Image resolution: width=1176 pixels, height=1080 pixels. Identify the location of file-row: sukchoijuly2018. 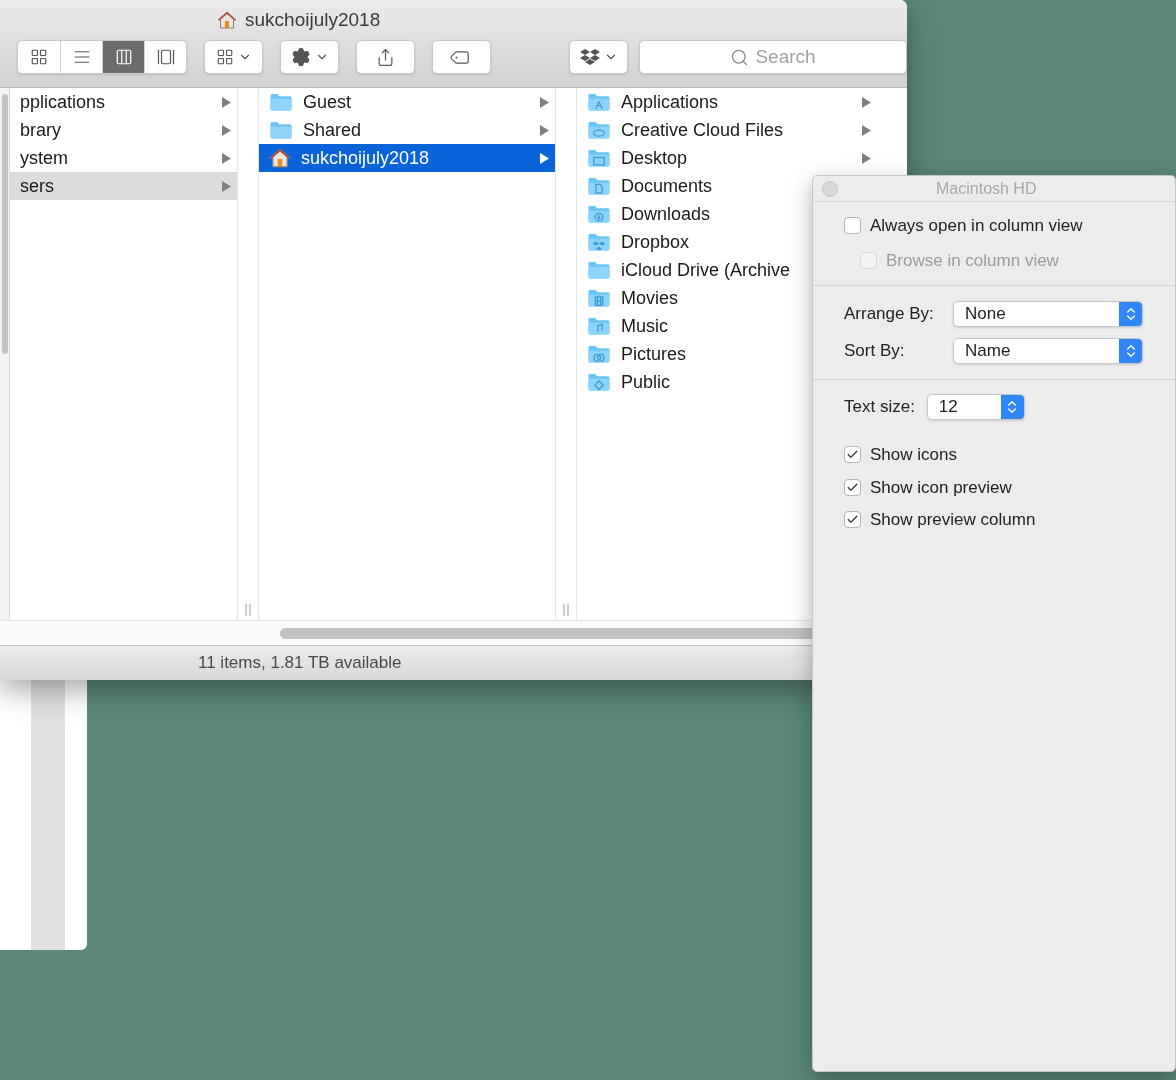
(407, 158).